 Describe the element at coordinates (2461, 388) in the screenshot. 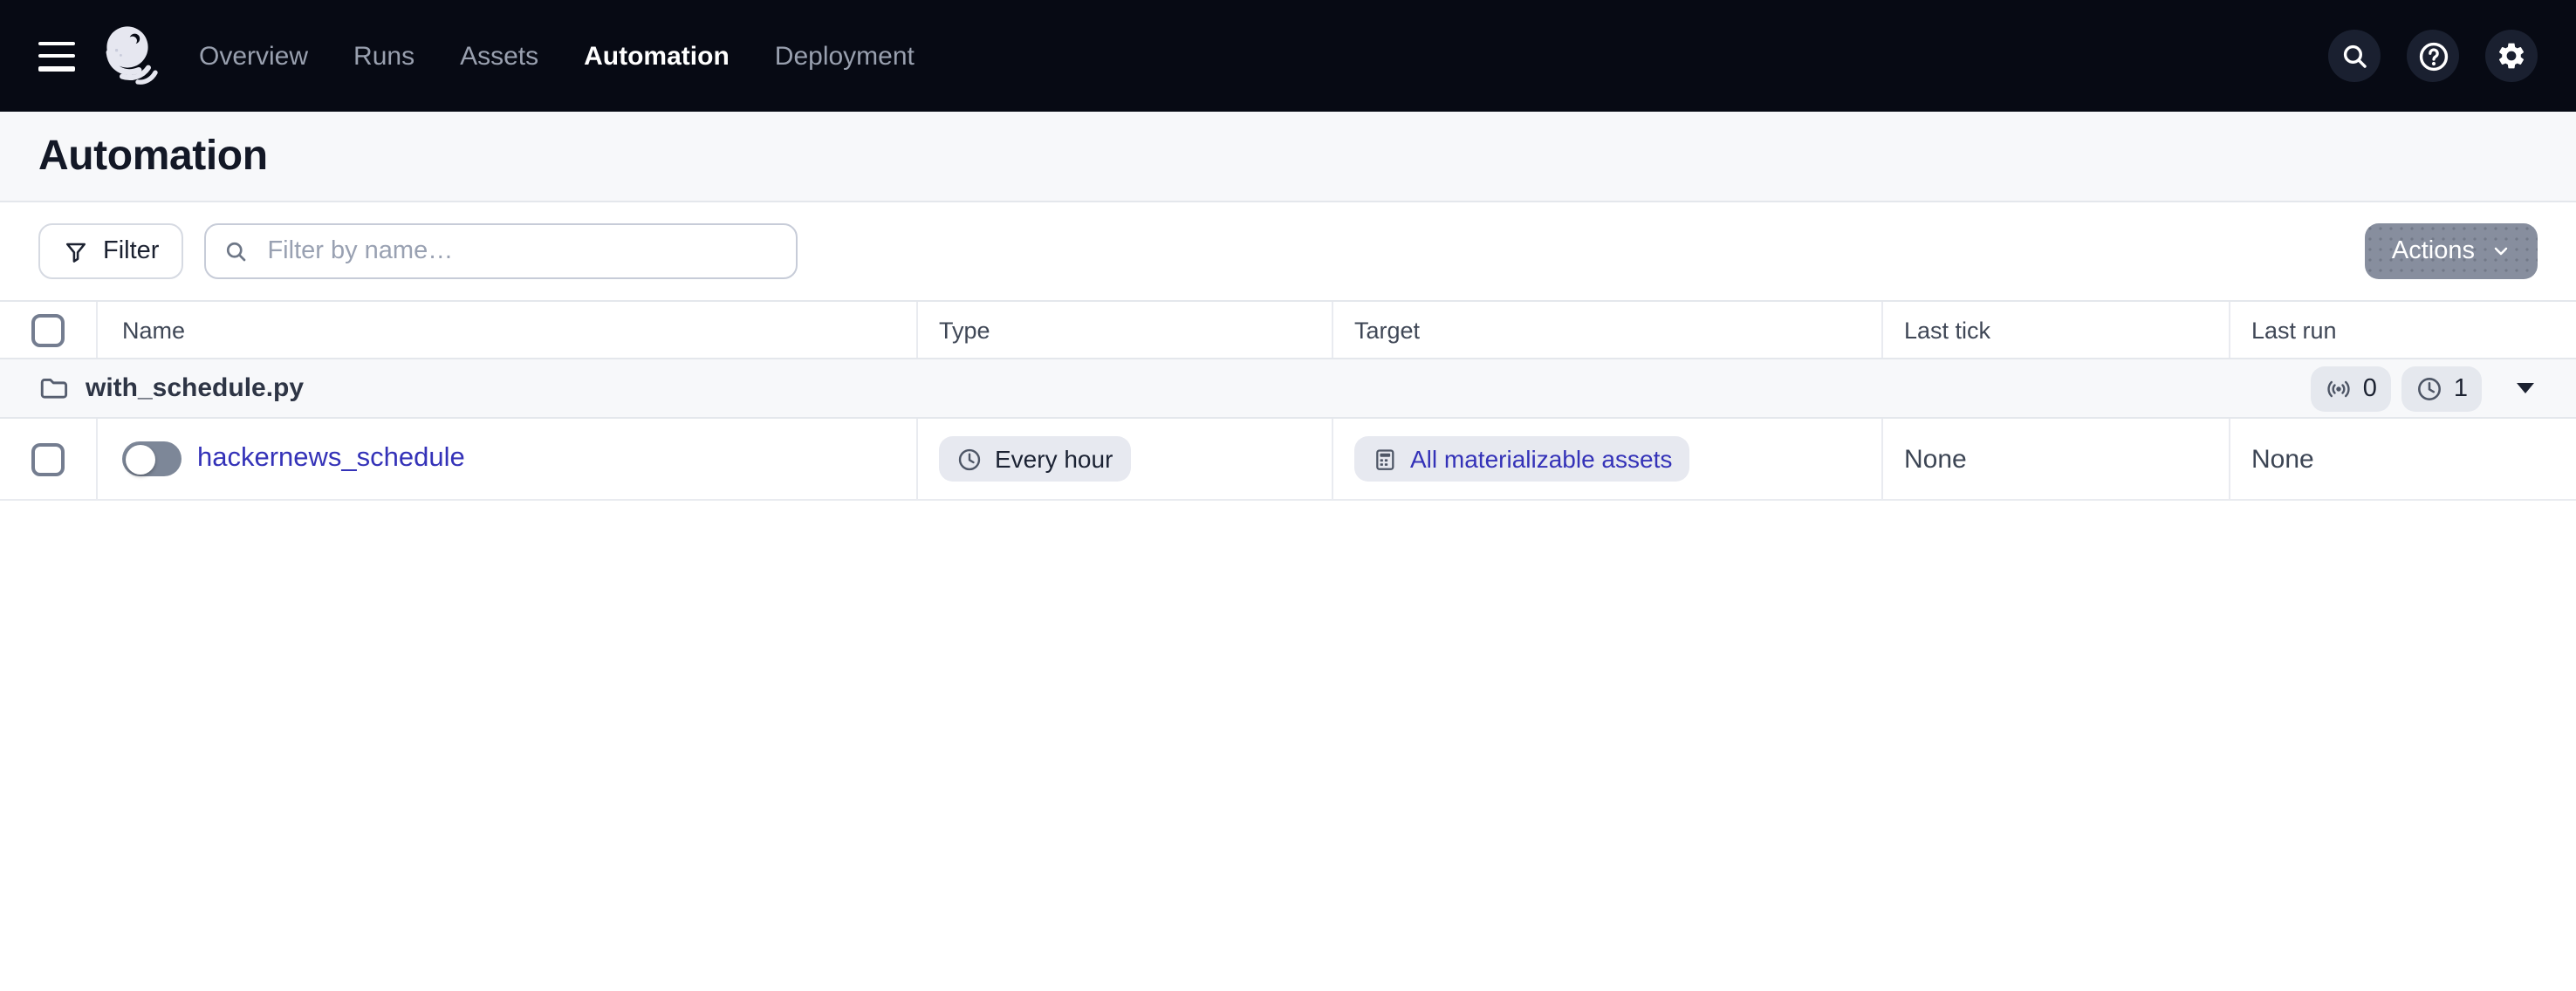

I see `schedule-count: 1` at that location.